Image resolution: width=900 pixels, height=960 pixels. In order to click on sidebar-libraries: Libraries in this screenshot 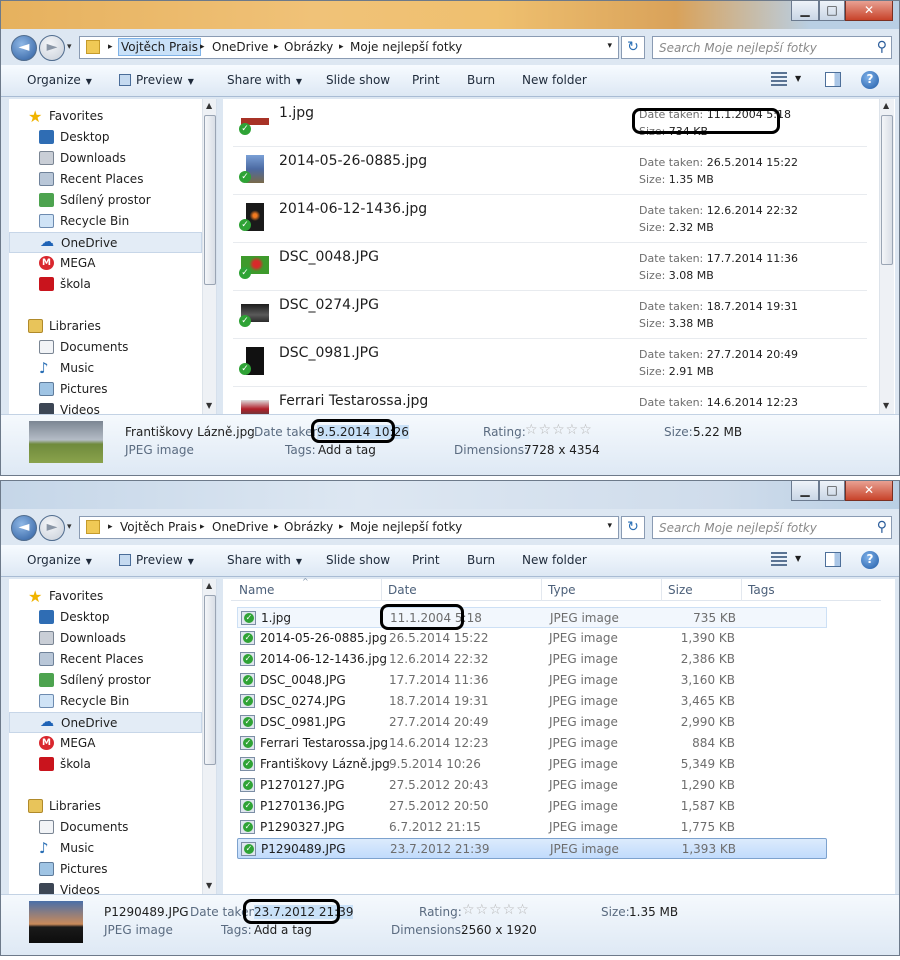, I will do `click(105, 806)`.